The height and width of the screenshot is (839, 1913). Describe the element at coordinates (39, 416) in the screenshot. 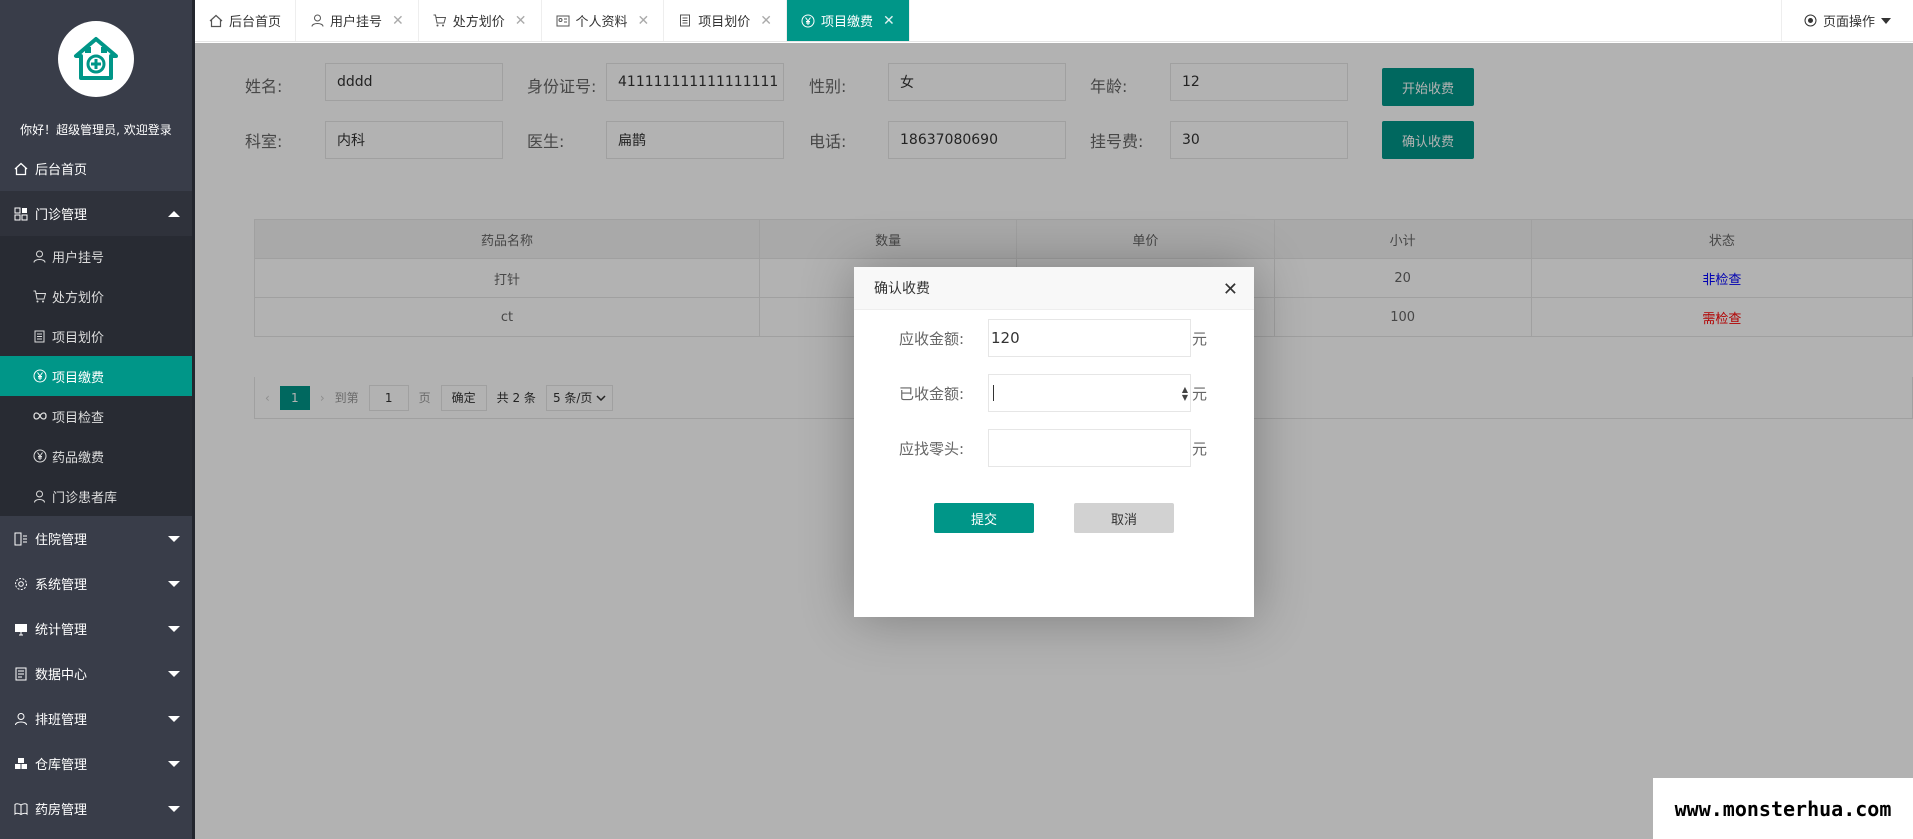

I see `infinity-icon` at that location.